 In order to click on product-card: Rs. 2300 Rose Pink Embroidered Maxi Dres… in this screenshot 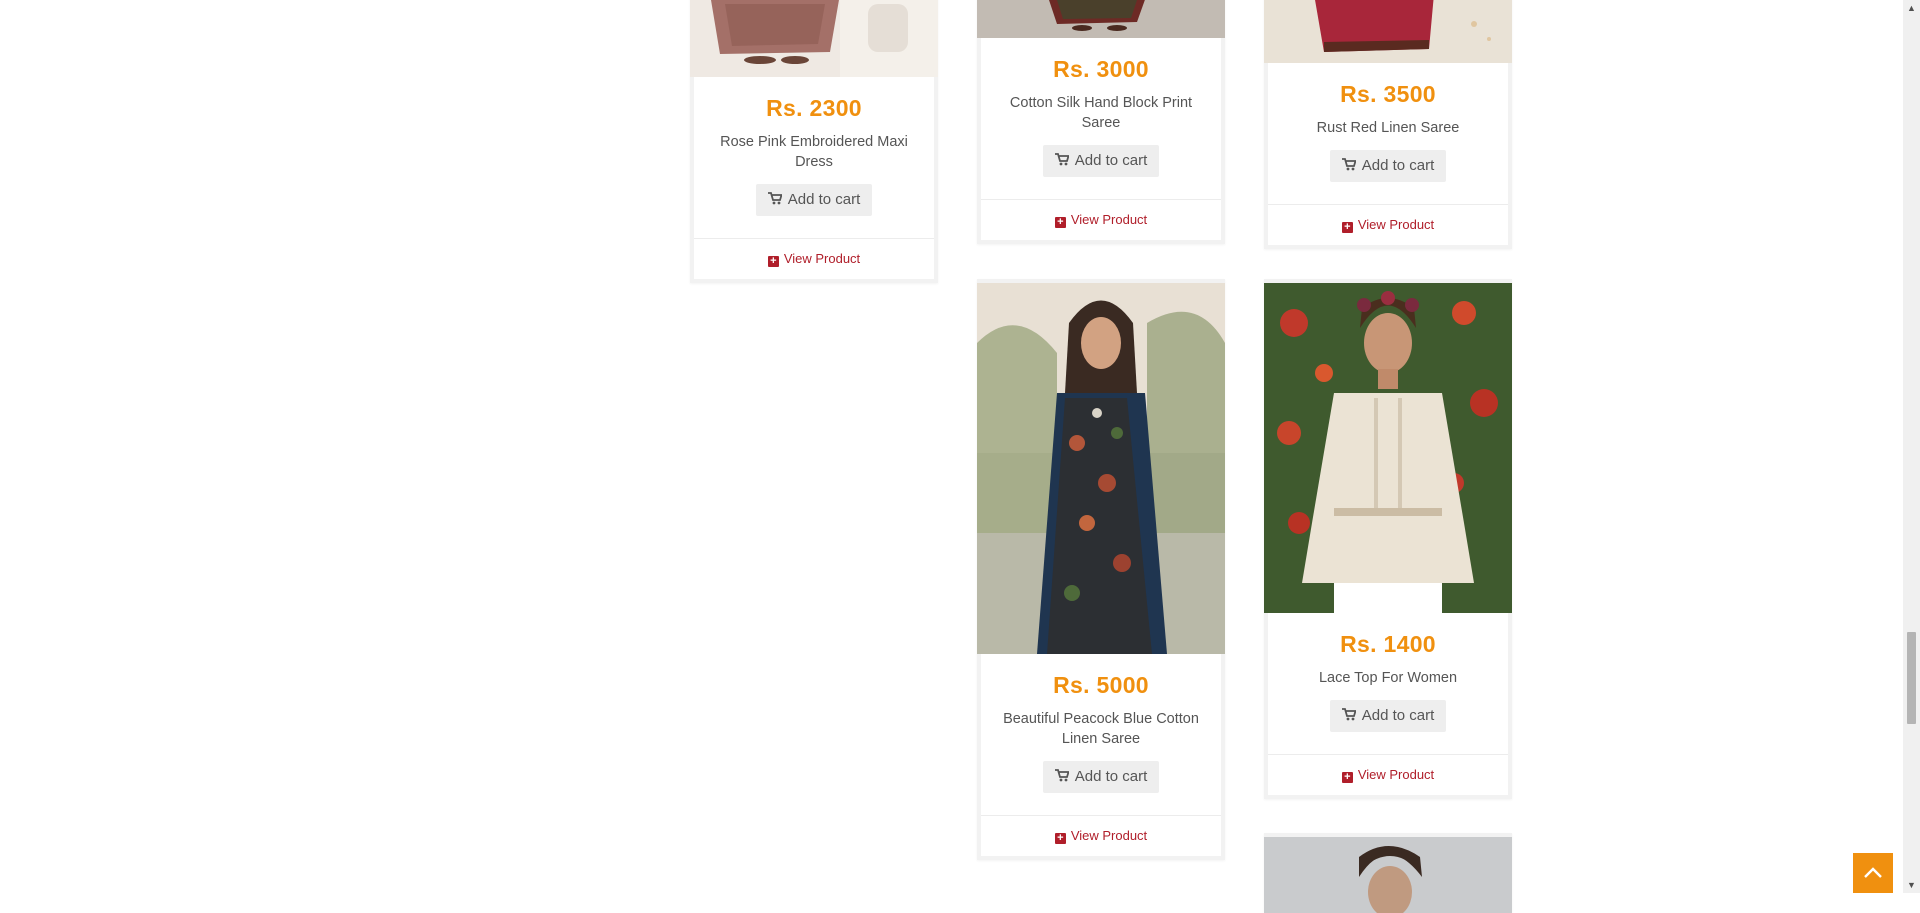, I will do `click(814, 141)`.